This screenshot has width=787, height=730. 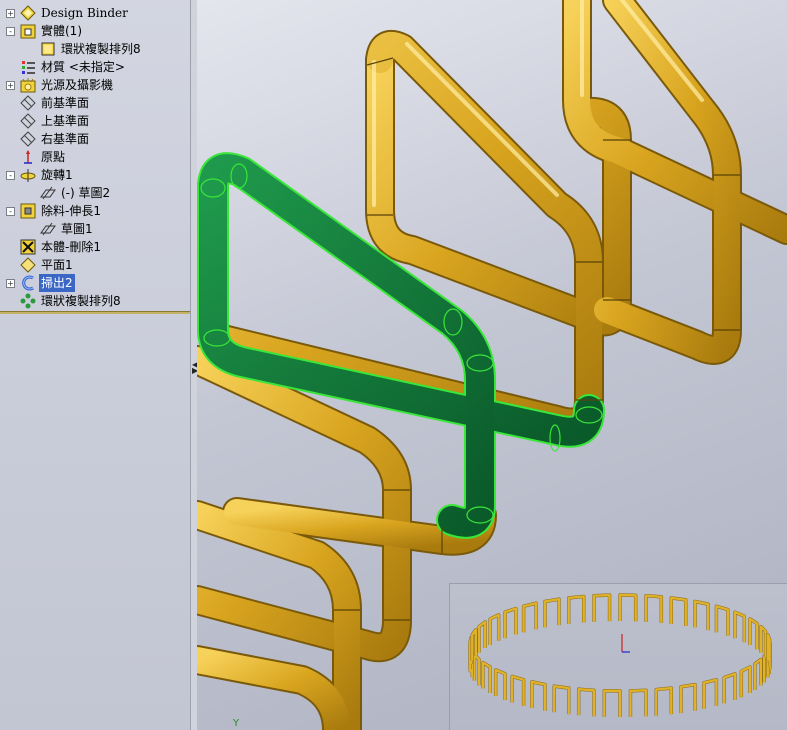 I want to click on tree-item-revolve: - 旋轉1, so click(x=95, y=175).